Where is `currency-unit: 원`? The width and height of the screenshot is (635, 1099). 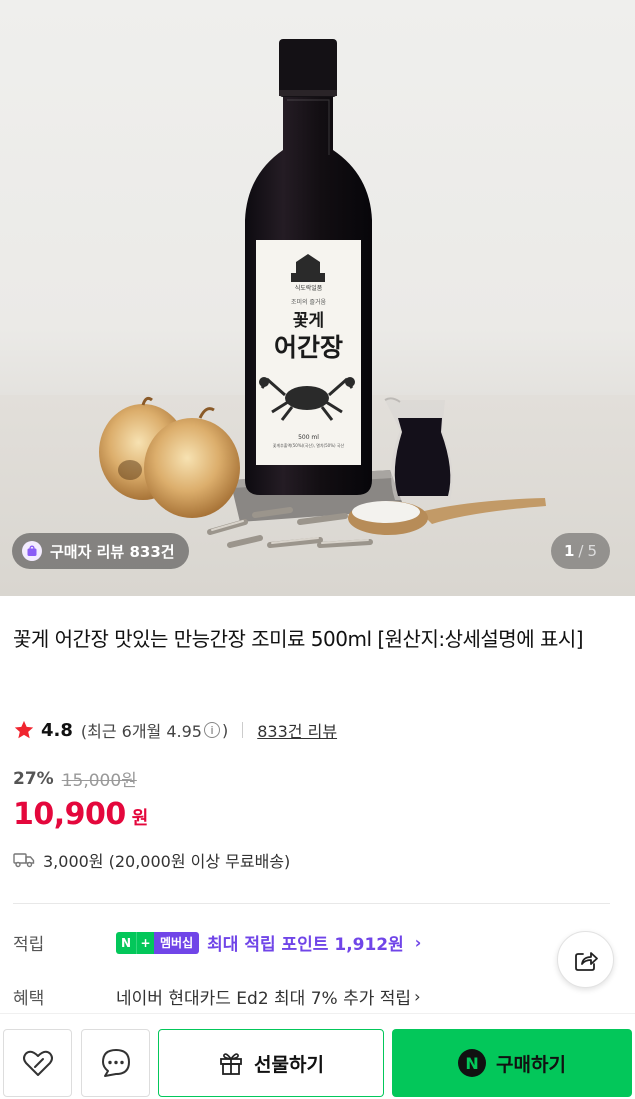
currency-unit: 원 is located at coordinates (140, 818).